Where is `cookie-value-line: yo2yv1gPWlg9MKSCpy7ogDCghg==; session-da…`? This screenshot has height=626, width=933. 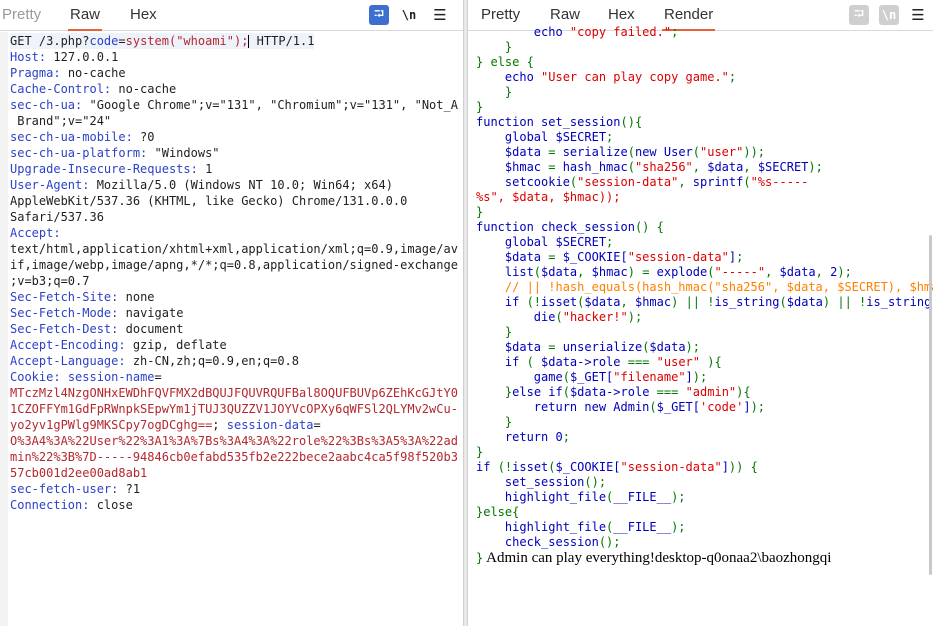 cookie-value-line: yo2yv1gPWlg9MKSCpy7ogDCghg==; session-da… is located at coordinates (165, 425).